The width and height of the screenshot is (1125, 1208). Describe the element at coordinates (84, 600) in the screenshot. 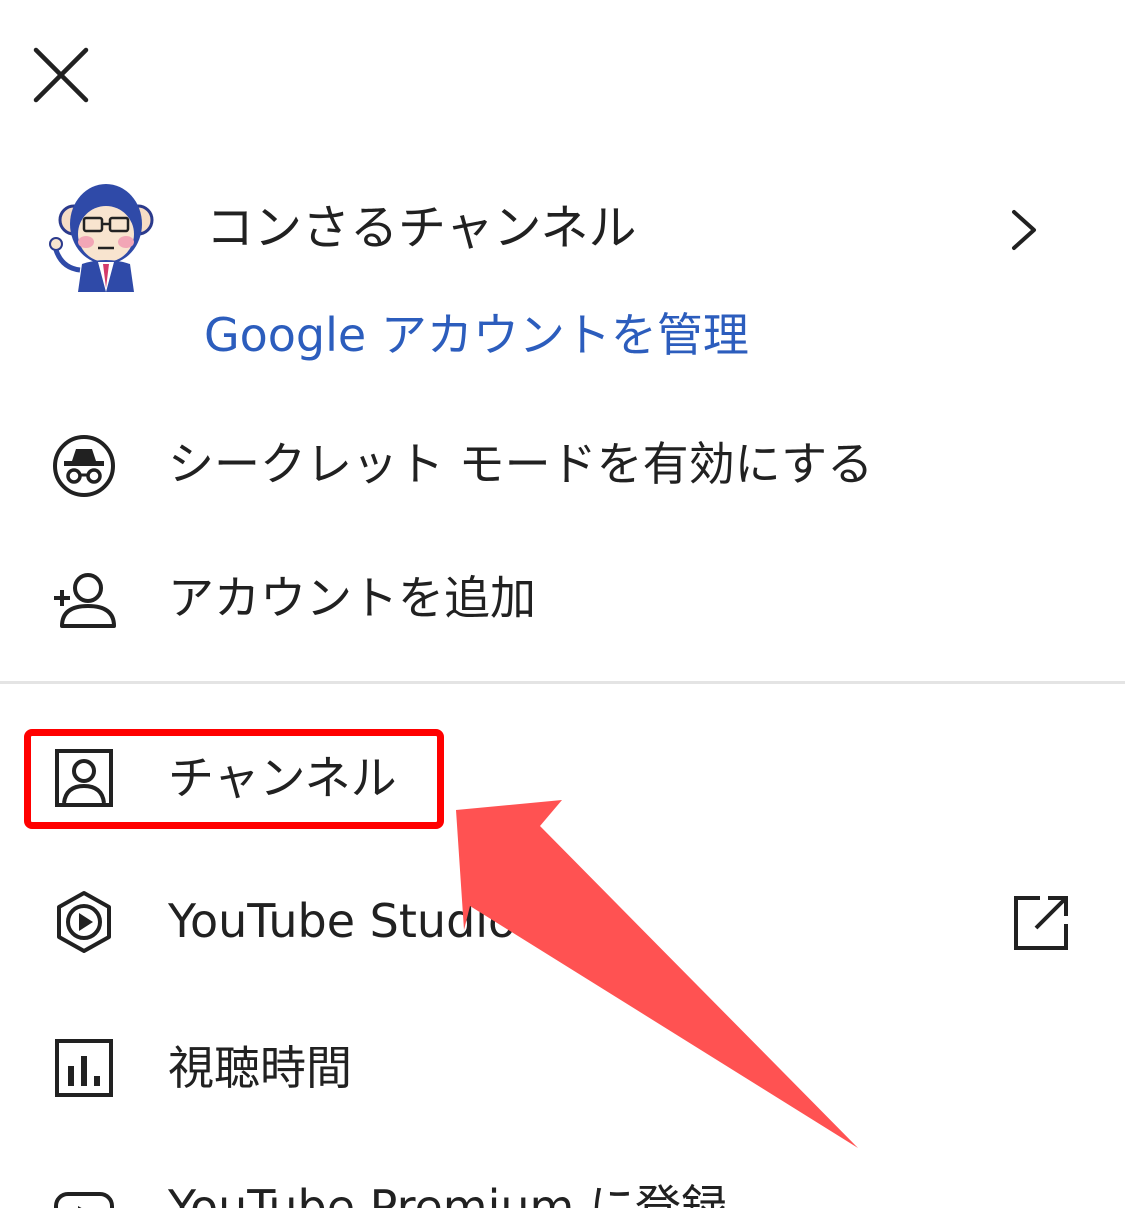

I see `add-account-icon` at that location.